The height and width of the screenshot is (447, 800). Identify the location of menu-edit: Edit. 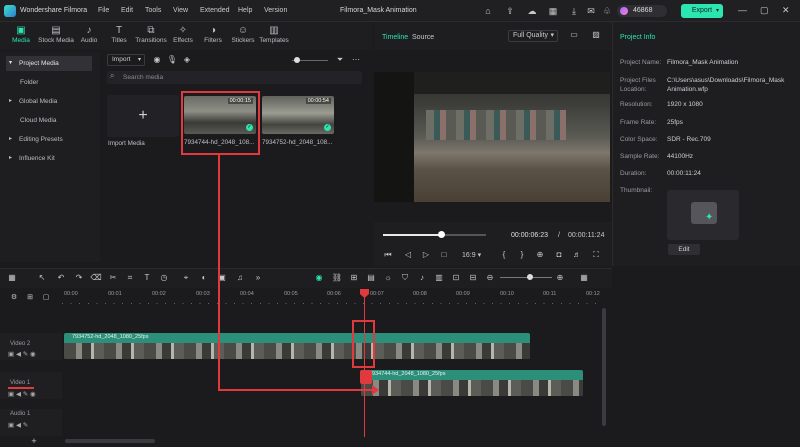
(127, 10).